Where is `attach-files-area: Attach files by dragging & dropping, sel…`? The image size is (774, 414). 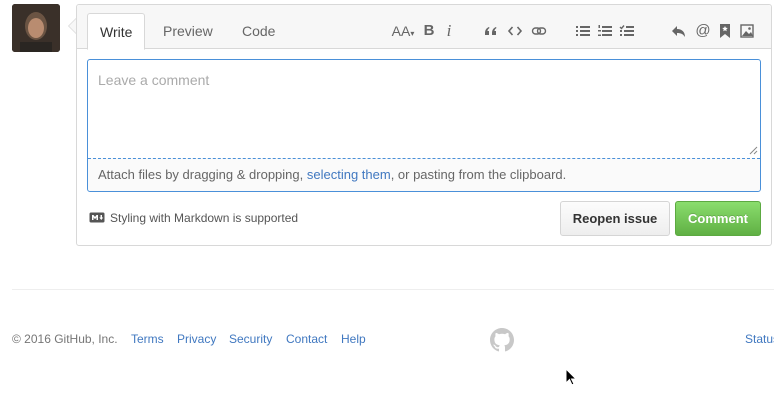
attach-files-area: Attach files by dragging & dropping, sel… is located at coordinates (424, 174).